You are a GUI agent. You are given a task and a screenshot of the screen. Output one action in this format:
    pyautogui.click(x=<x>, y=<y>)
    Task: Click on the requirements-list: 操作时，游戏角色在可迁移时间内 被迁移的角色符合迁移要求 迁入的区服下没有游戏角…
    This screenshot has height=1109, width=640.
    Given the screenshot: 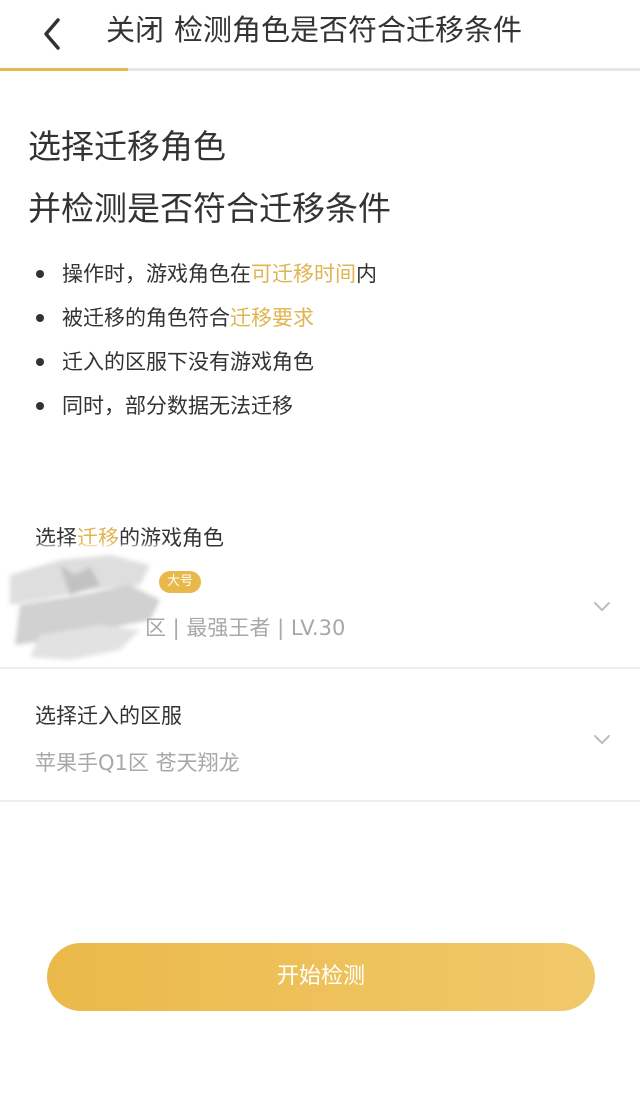 What is the action you would take?
    pyautogui.click(x=206, y=340)
    